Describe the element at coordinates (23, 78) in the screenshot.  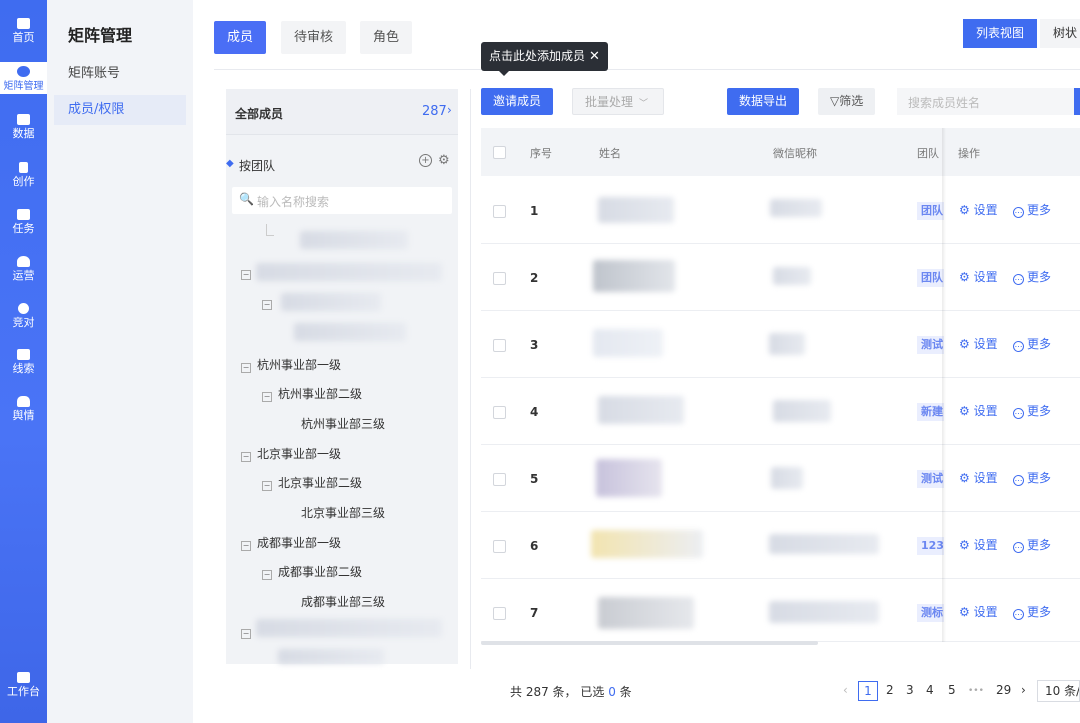
I see `rail-item-matrix: 矩阵管理` at that location.